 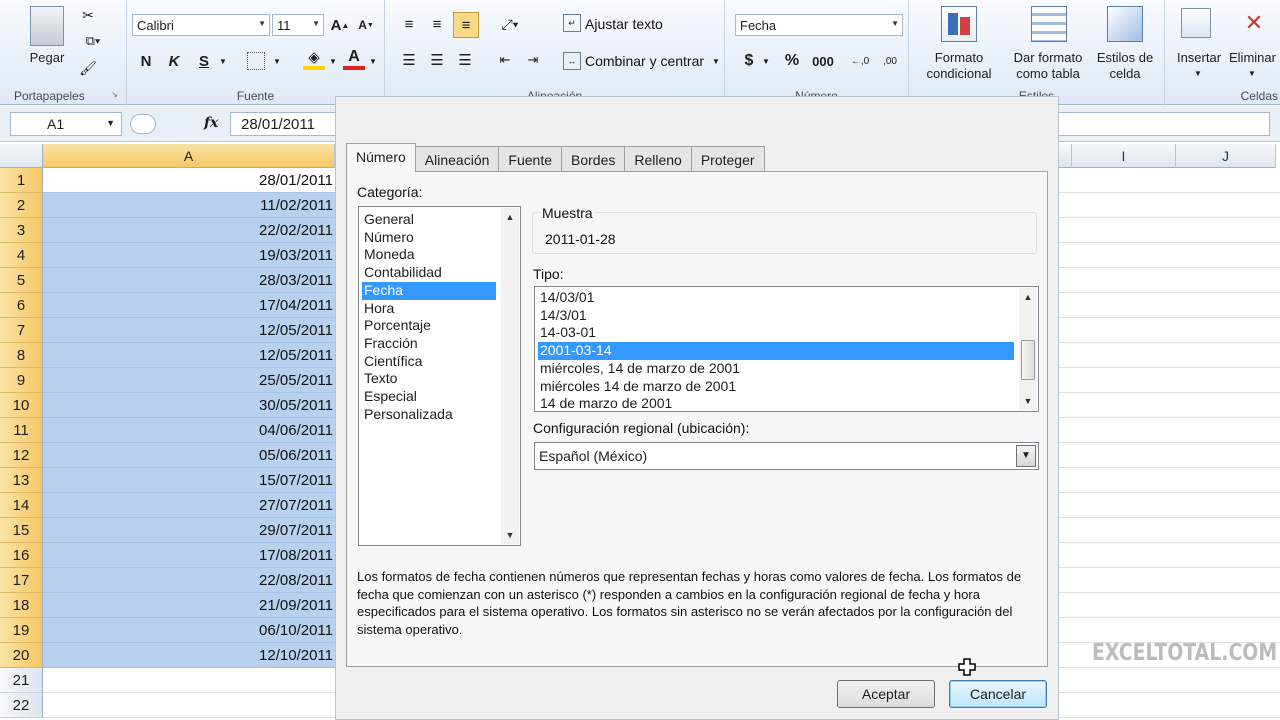 What do you see at coordinates (505, 60) in the screenshot?
I see `decrease-indent-icon: ⇤` at bounding box center [505, 60].